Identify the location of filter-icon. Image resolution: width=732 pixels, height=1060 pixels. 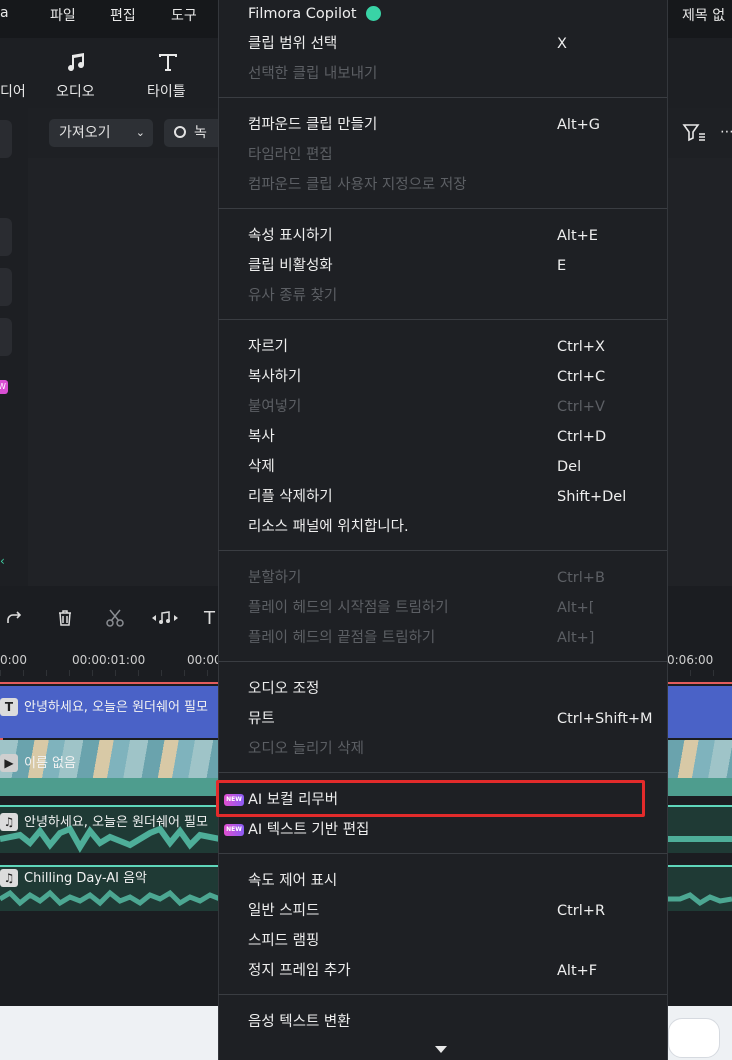
(694, 133).